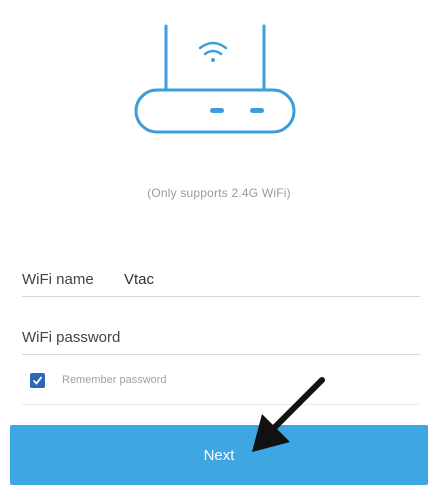 Image resolution: width=438 pixels, height=495 pixels. What do you see at coordinates (139, 279) in the screenshot?
I see `wifi-name-input: Vtac` at bounding box center [139, 279].